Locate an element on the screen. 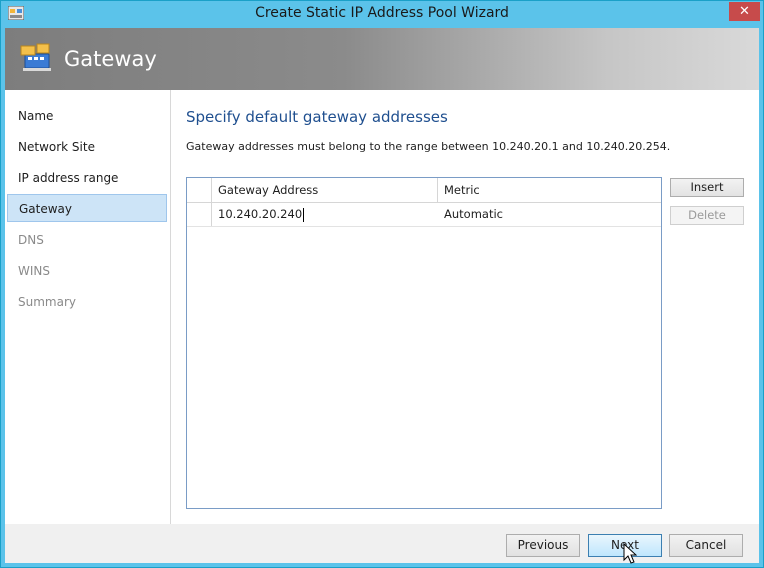 This screenshot has height=568, width=764. nav-item-wins: WINS is located at coordinates (34, 271).